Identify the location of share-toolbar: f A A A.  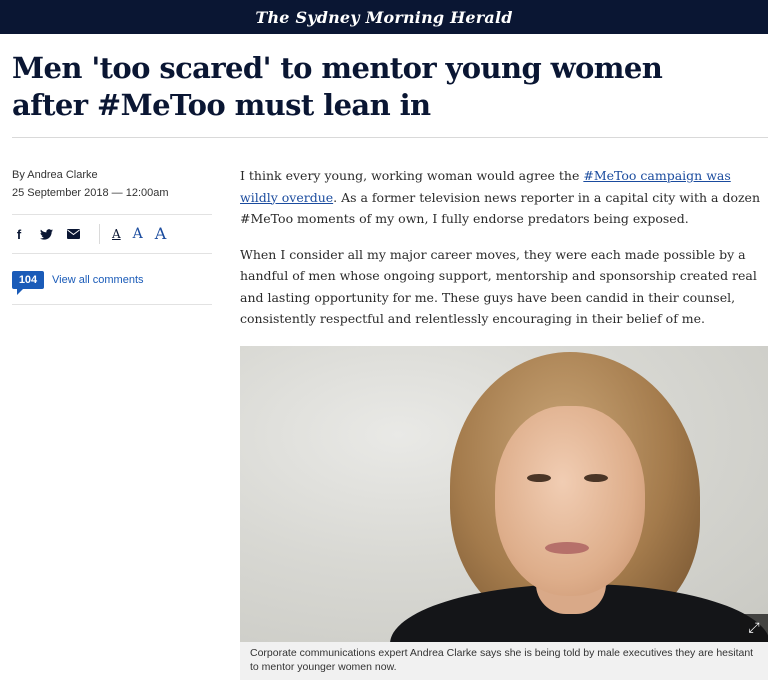
(112, 234).